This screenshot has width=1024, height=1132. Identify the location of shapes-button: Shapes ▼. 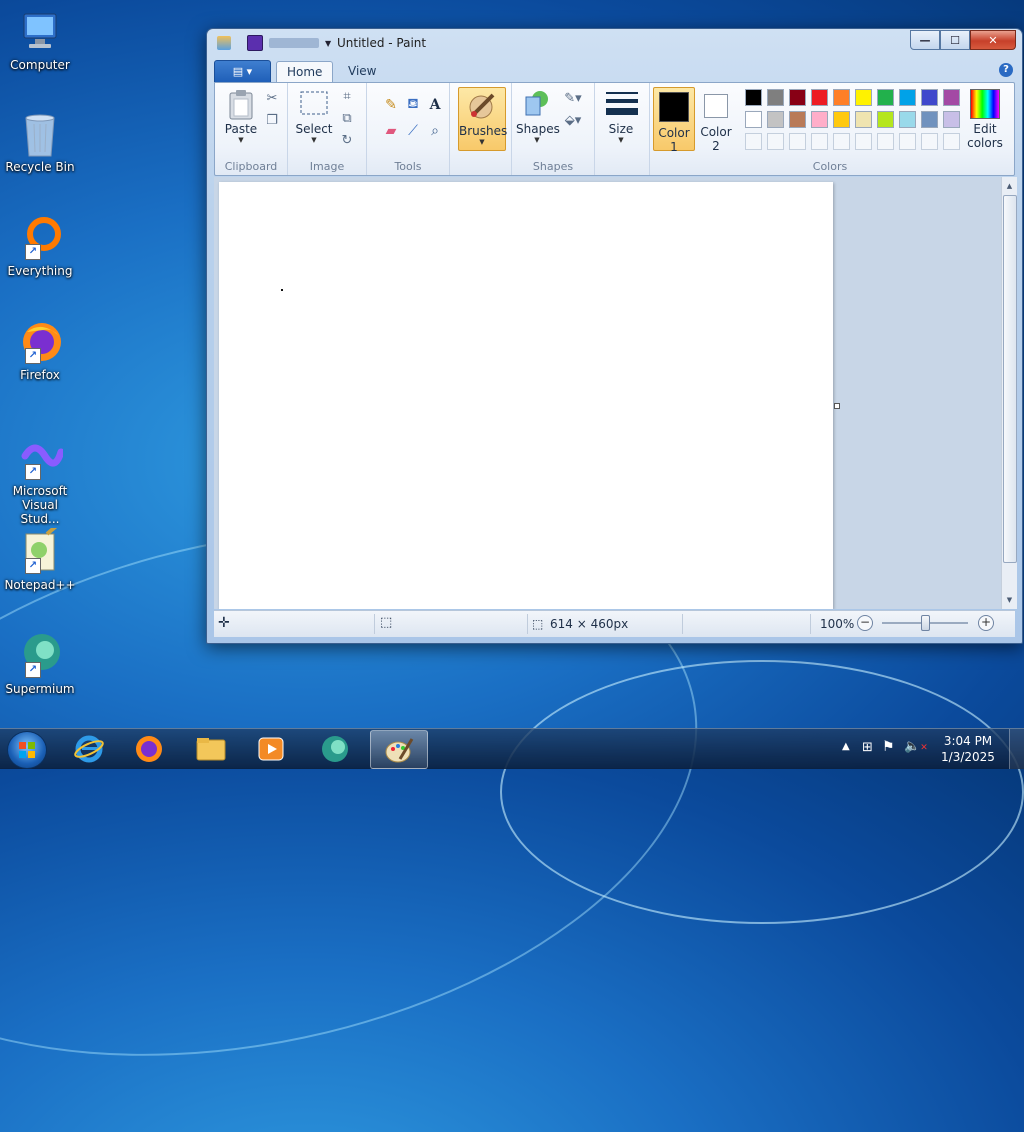
(538, 116).